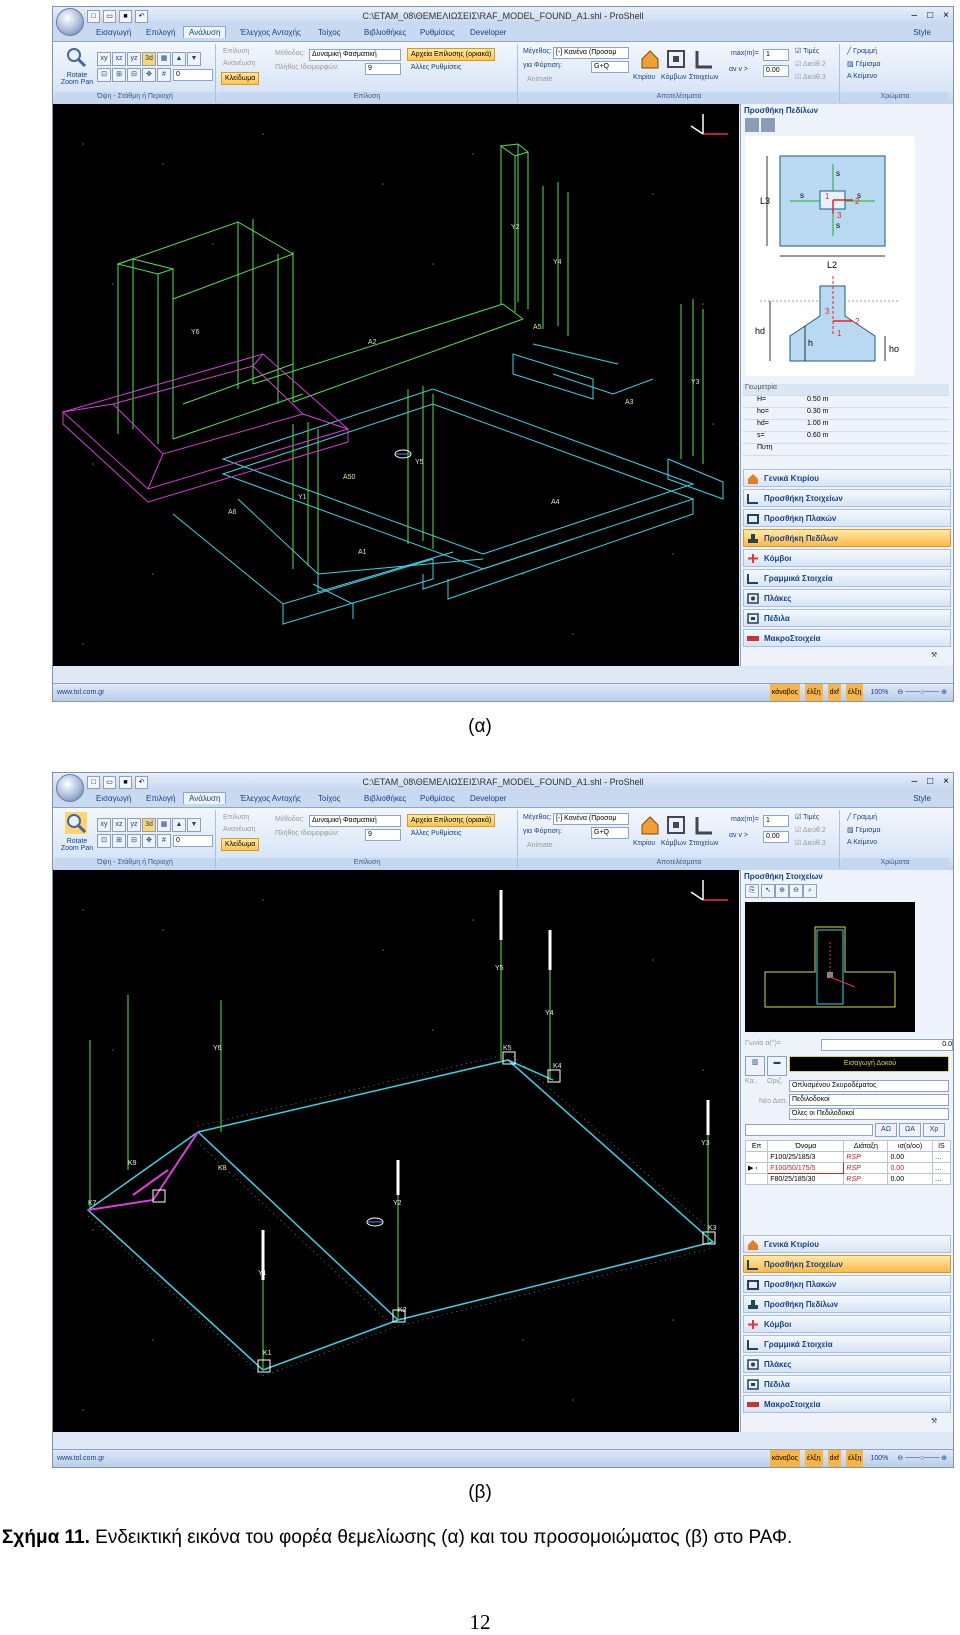  What do you see at coordinates (70, 22) in the screenshot?
I see `app-orb-button` at bounding box center [70, 22].